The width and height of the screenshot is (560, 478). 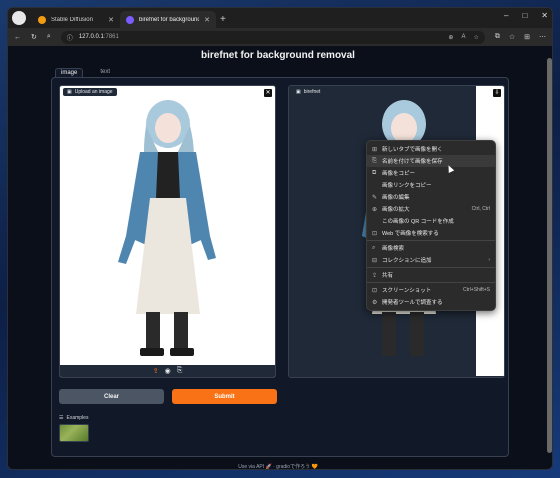 What do you see at coordinates (375, 197) in the screenshot?
I see `menu-item-icon: ✎` at bounding box center [375, 197].